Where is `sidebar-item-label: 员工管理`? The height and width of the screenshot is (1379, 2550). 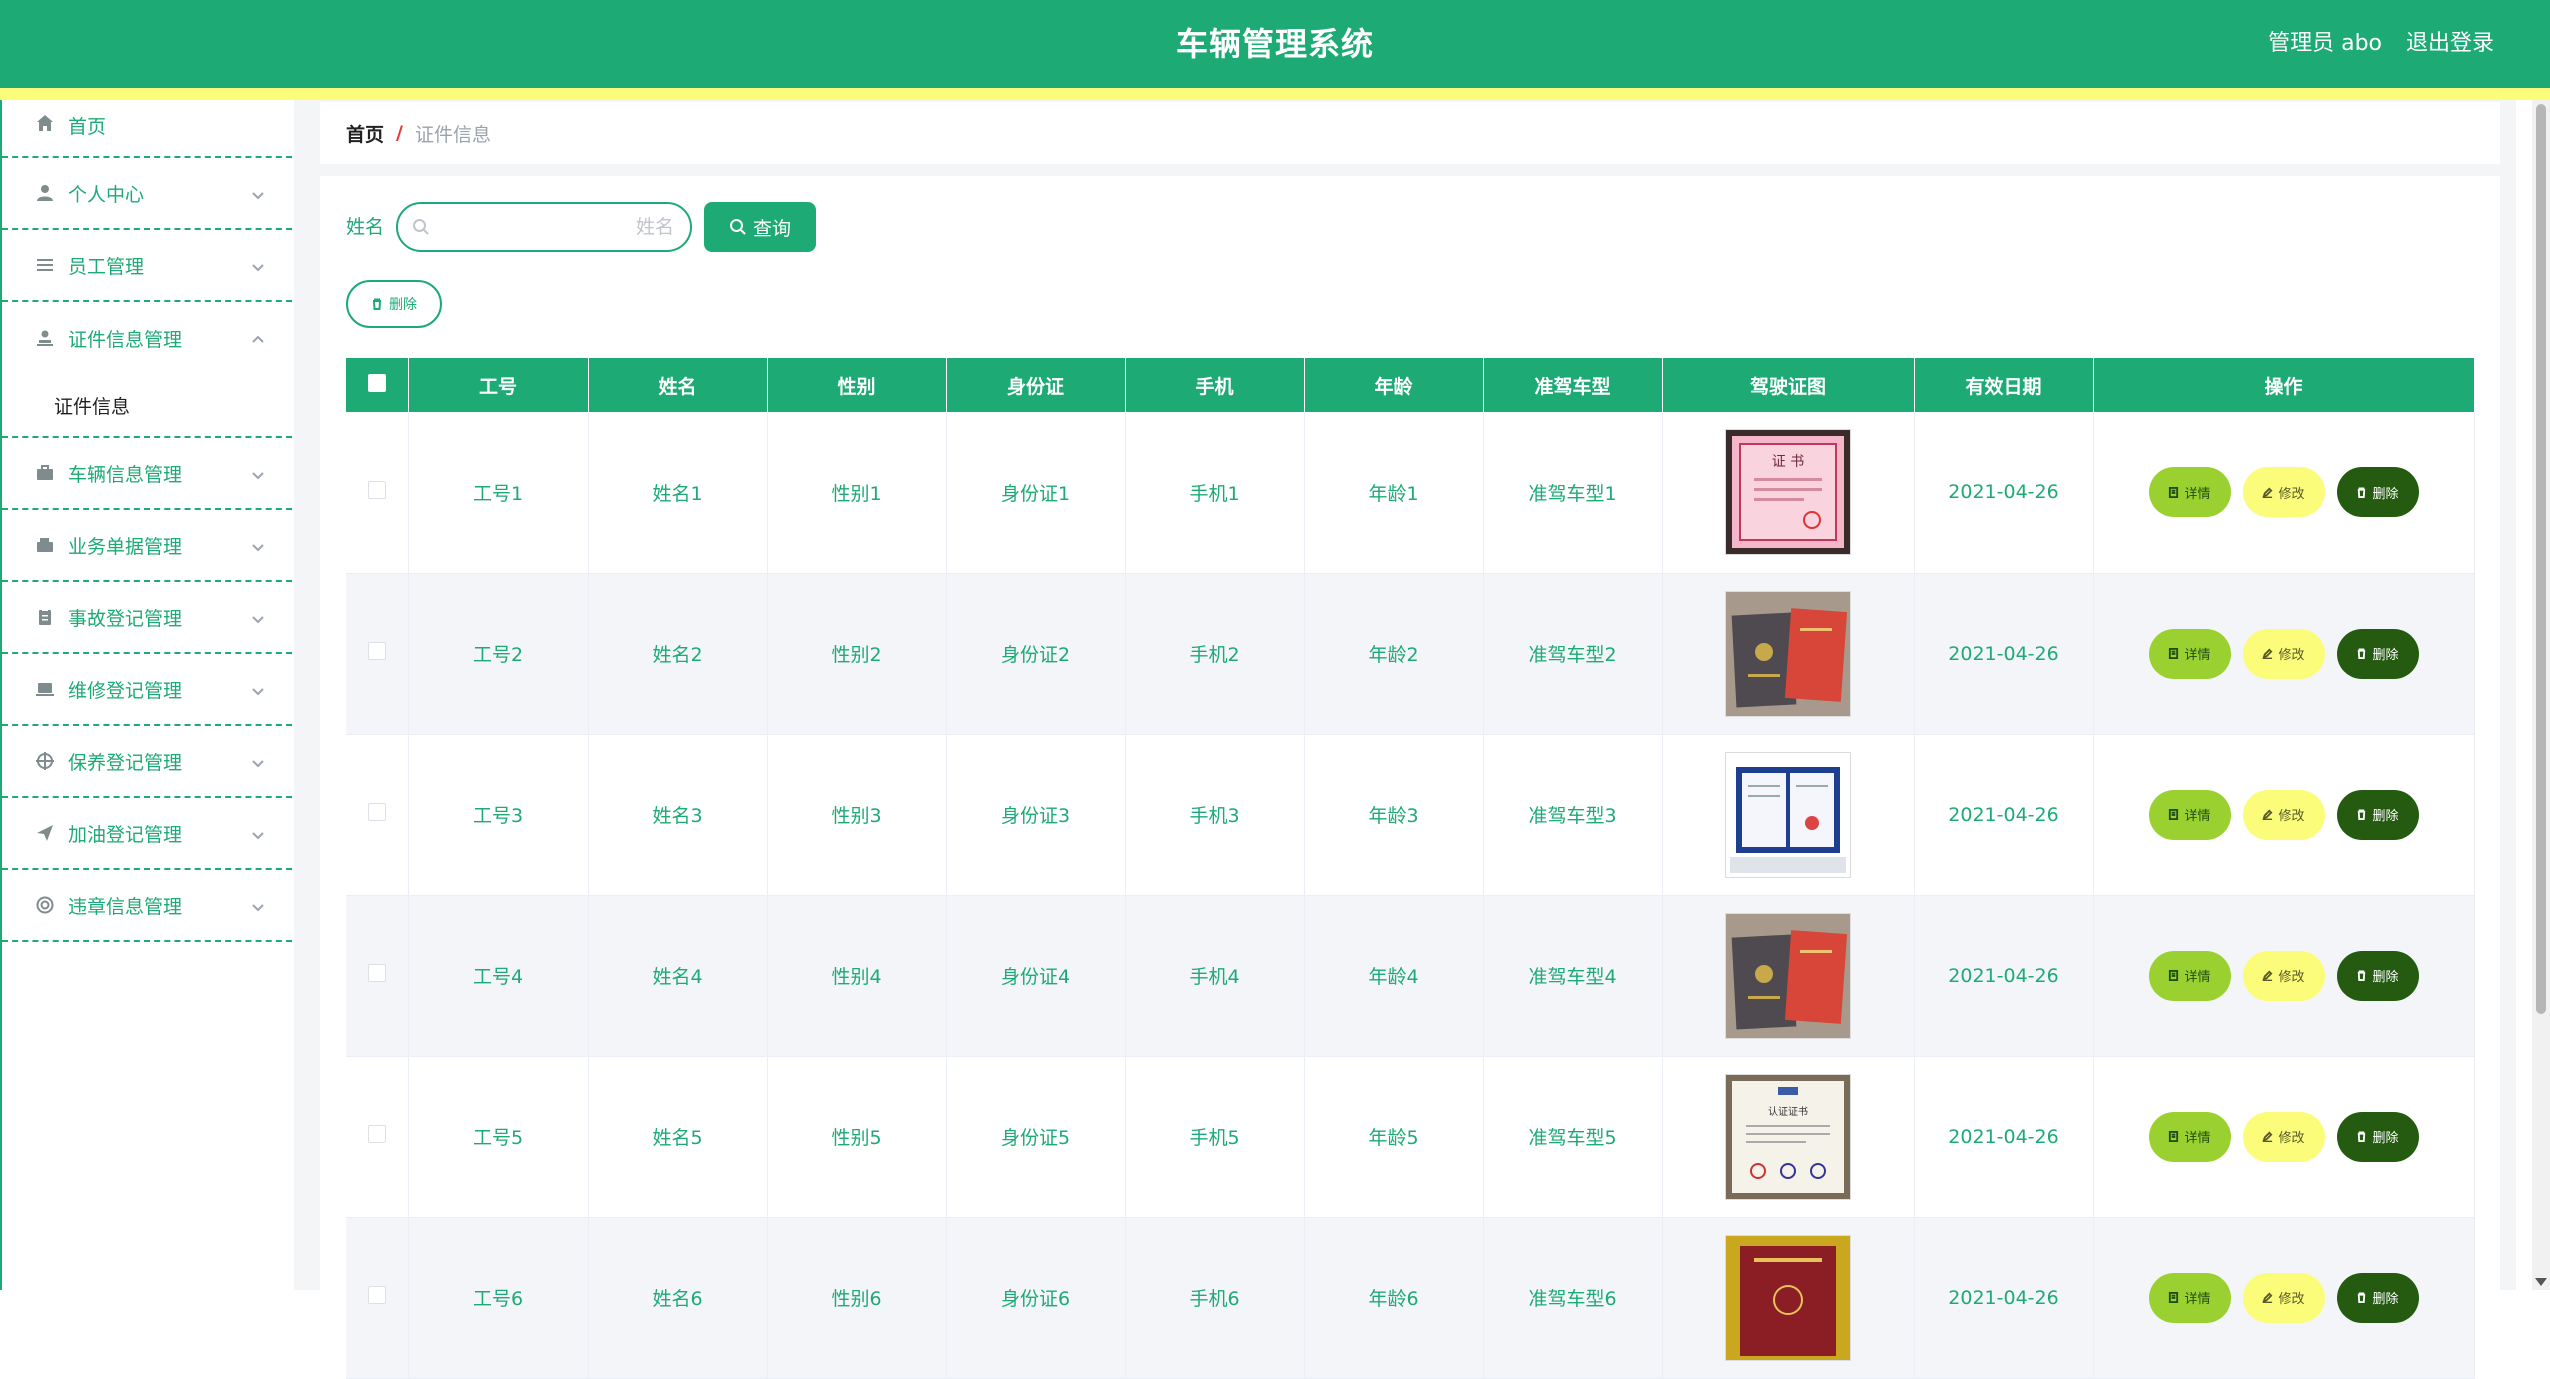
sidebar-item-label: 员工管理 is located at coordinates (106, 266).